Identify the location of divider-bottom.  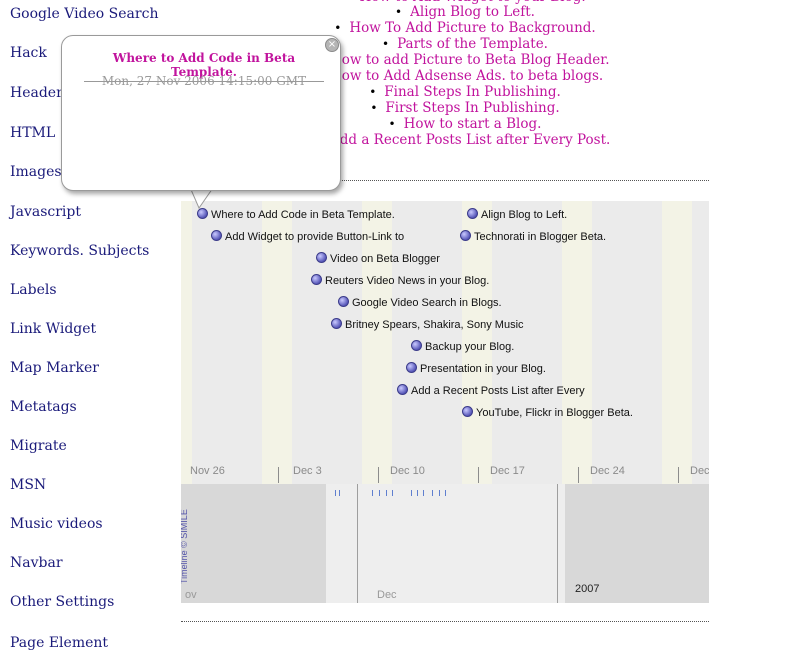
(445, 621).